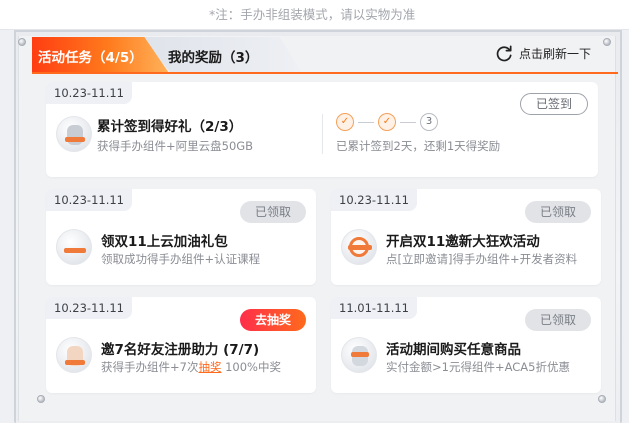 The height and width of the screenshot is (423, 629). What do you see at coordinates (170, 127) in the screenshot?
I see `task-title: 累计签到得好礼（2/3）` at bounding box center [170, 127].